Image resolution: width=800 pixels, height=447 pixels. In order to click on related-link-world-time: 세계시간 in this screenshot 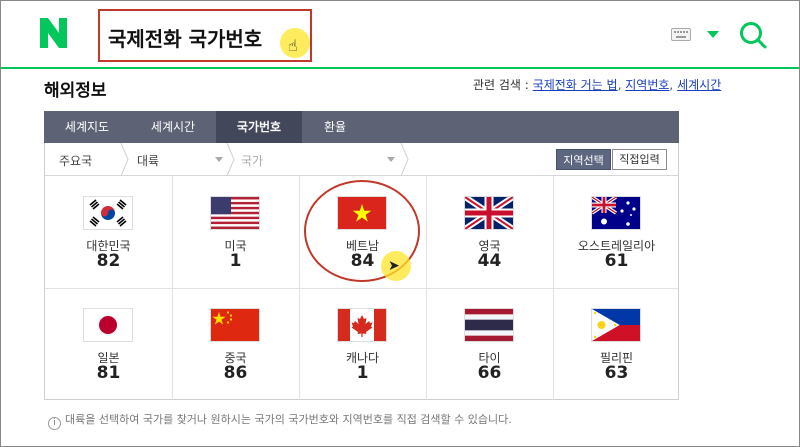, I will do `click(699, 85)`.